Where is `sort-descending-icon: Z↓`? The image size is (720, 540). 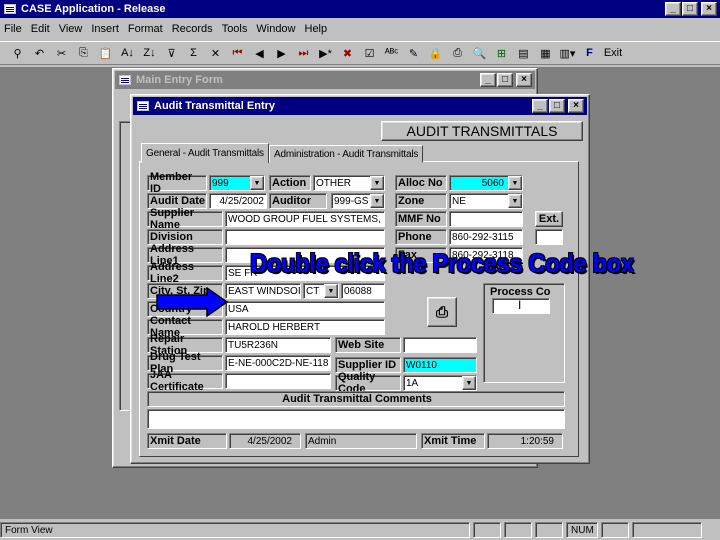 sort-descending-icon: Z↓ is located at coordinates (149, 53).